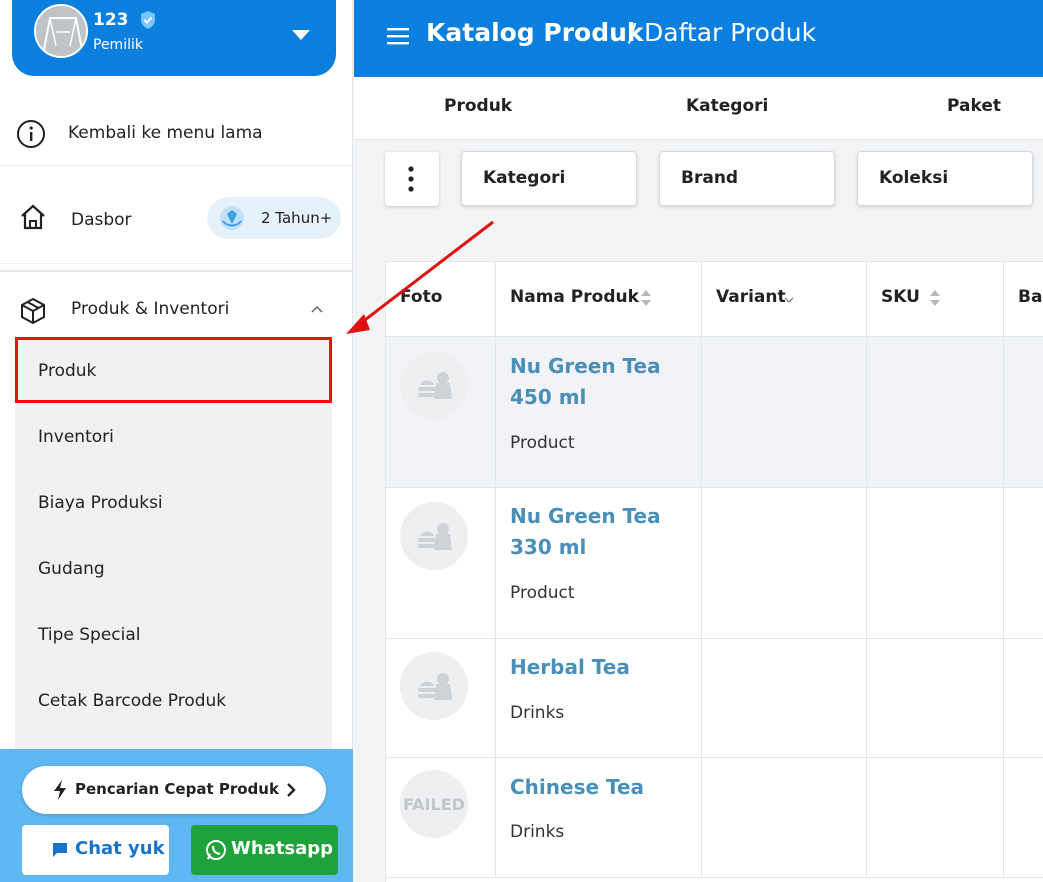 The image size is (1043, 882). Describe the element at coordinates (914, 178) in the screenshot. I see `filter-label: Koleksi` at that location.